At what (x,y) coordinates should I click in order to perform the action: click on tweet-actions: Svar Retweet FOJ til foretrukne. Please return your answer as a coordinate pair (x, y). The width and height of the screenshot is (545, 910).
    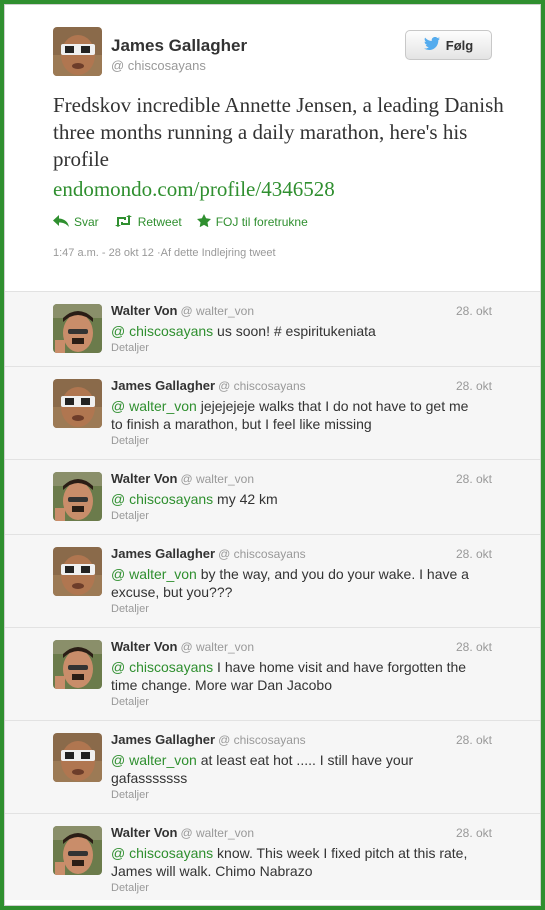
    Looking at the image, I should click on (180, 222).